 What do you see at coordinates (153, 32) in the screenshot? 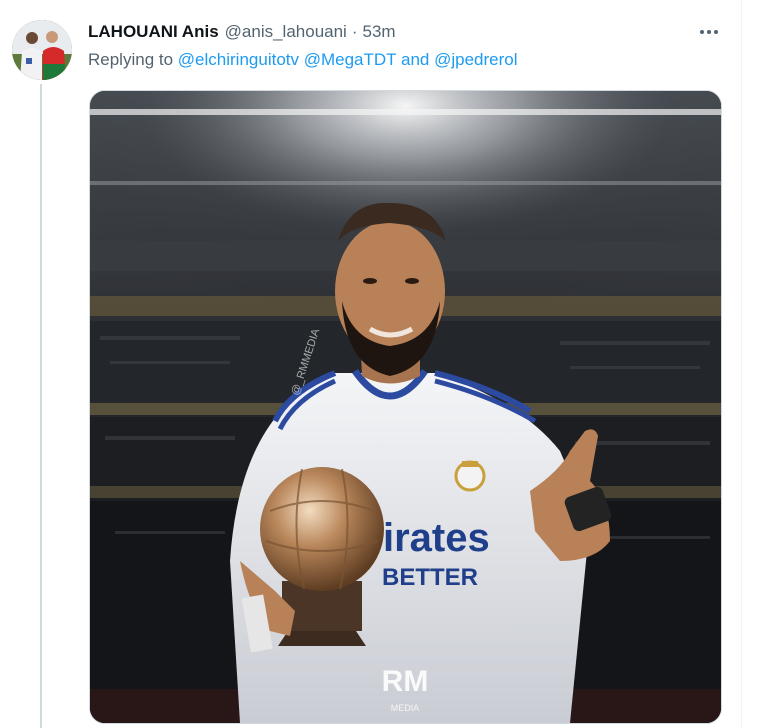
I see `display-name: LAHOUANI Anis` at bounding box center [153, 32].